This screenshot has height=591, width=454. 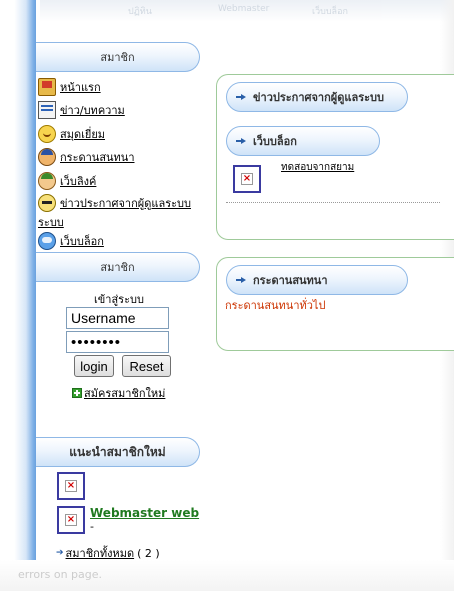 I want to click on window-shadow-left, so click(x=18, y=295).